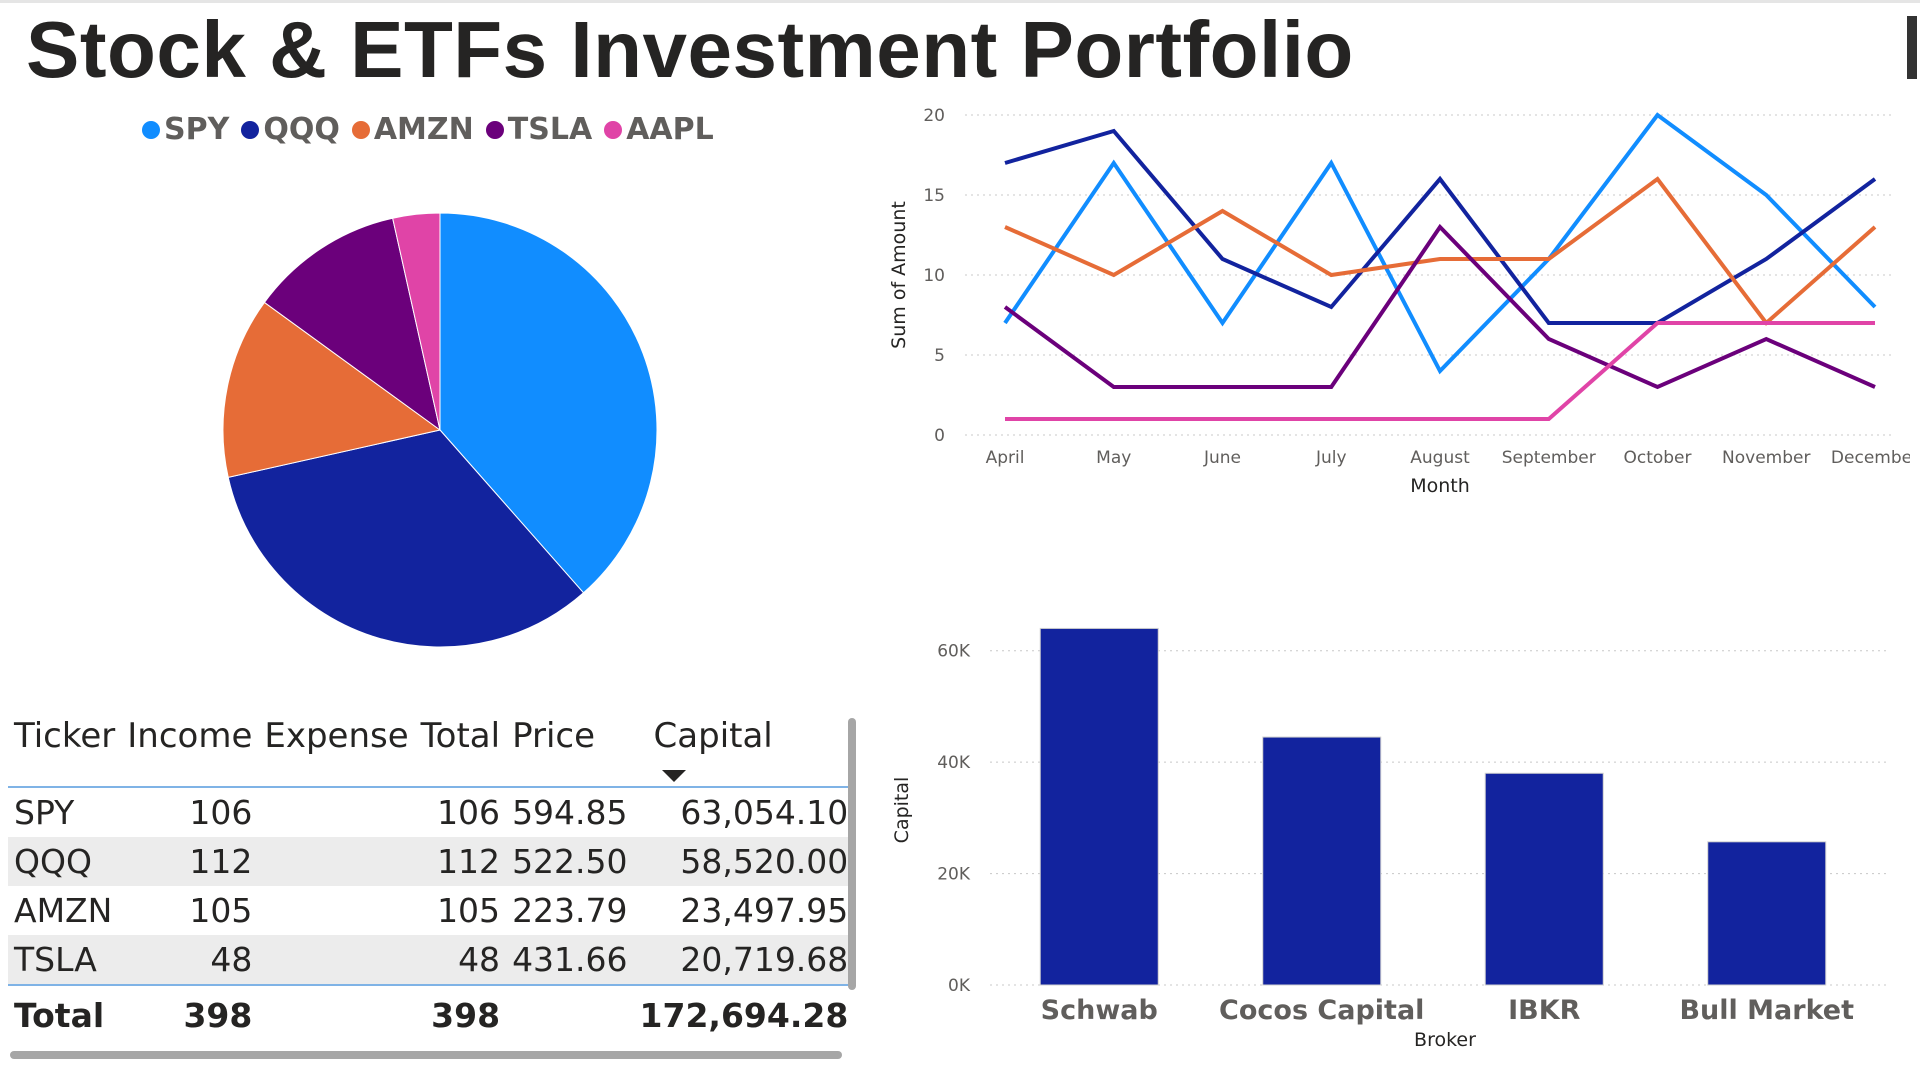 The height and width of the screenshot is (1080, 1920). I want to click on table-horizontal-scrollbar, so click(426, 1055).